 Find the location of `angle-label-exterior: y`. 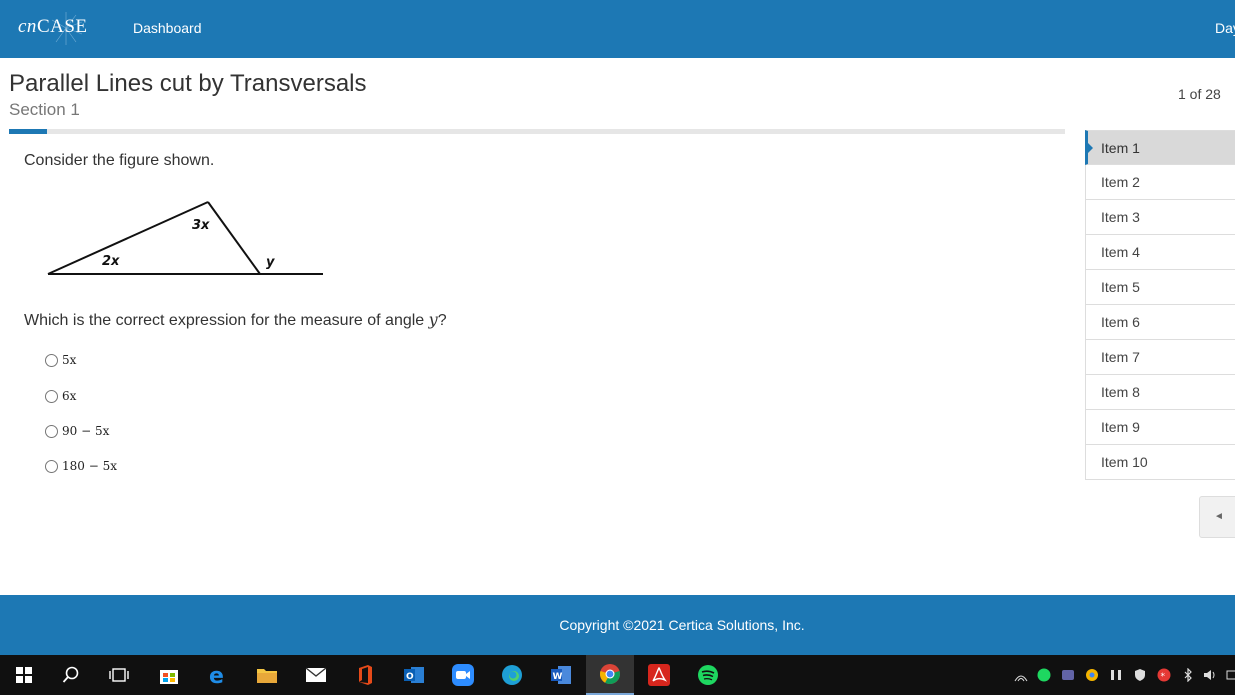

angle-label-exterior: y is located at coordinates (270, 262).